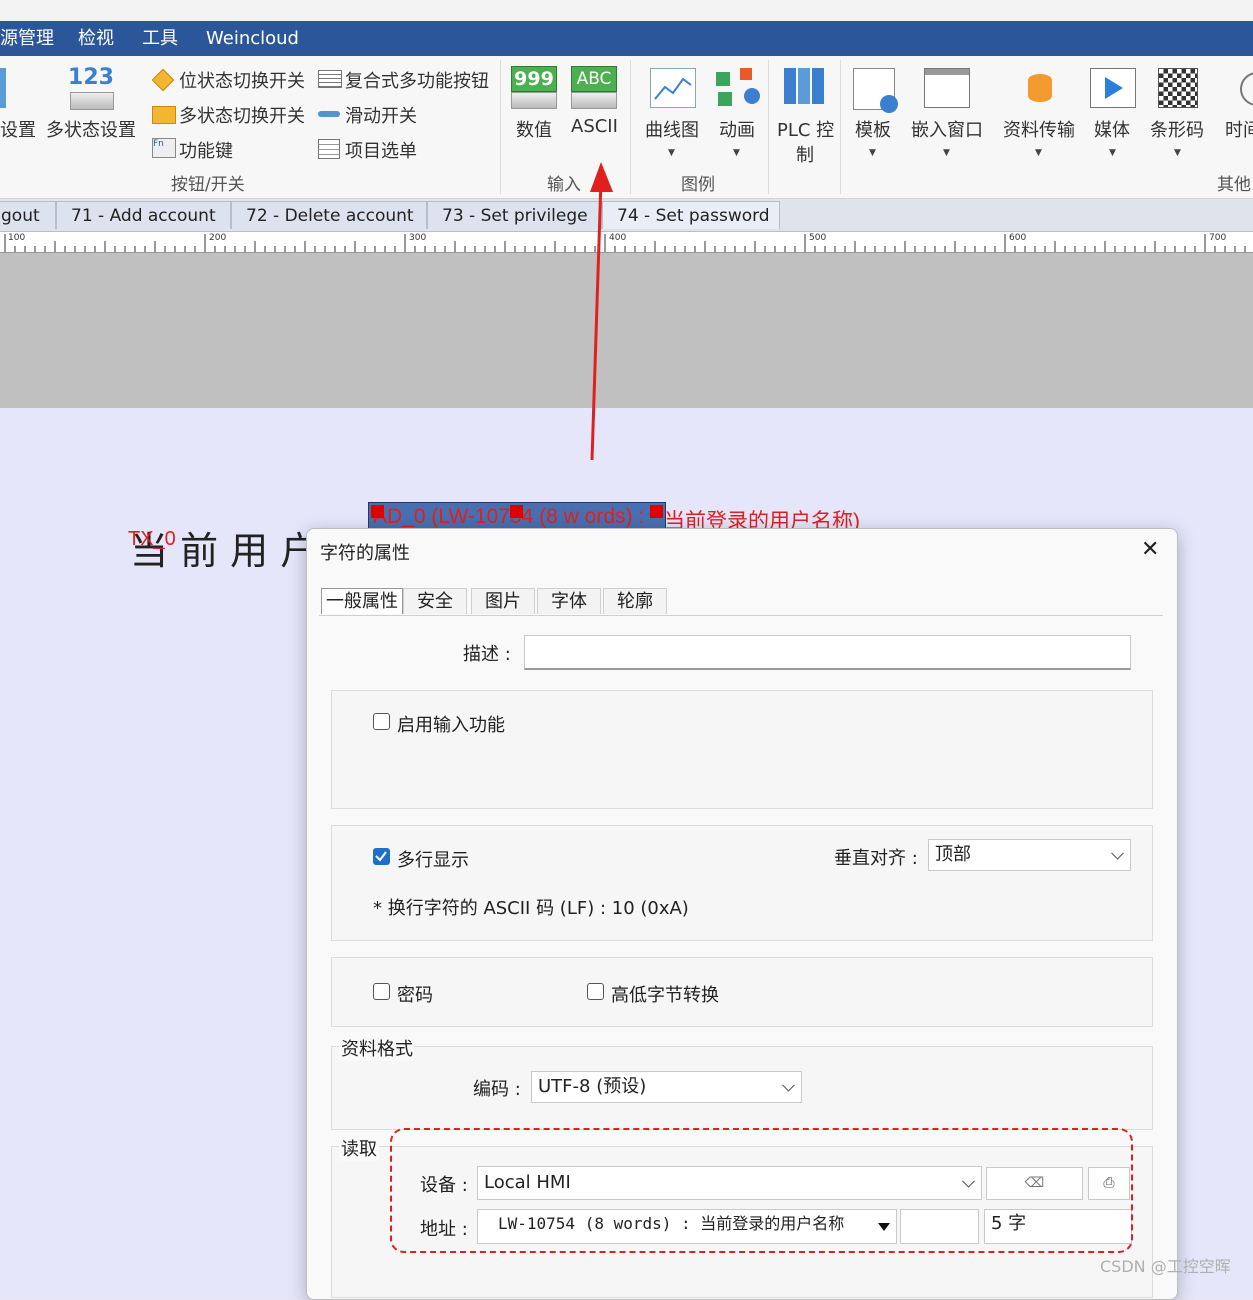  Describe the element at coordinates (592, 1086) in the screenshot. I see `encoding-value: UTF-8 (预设)` at that location.